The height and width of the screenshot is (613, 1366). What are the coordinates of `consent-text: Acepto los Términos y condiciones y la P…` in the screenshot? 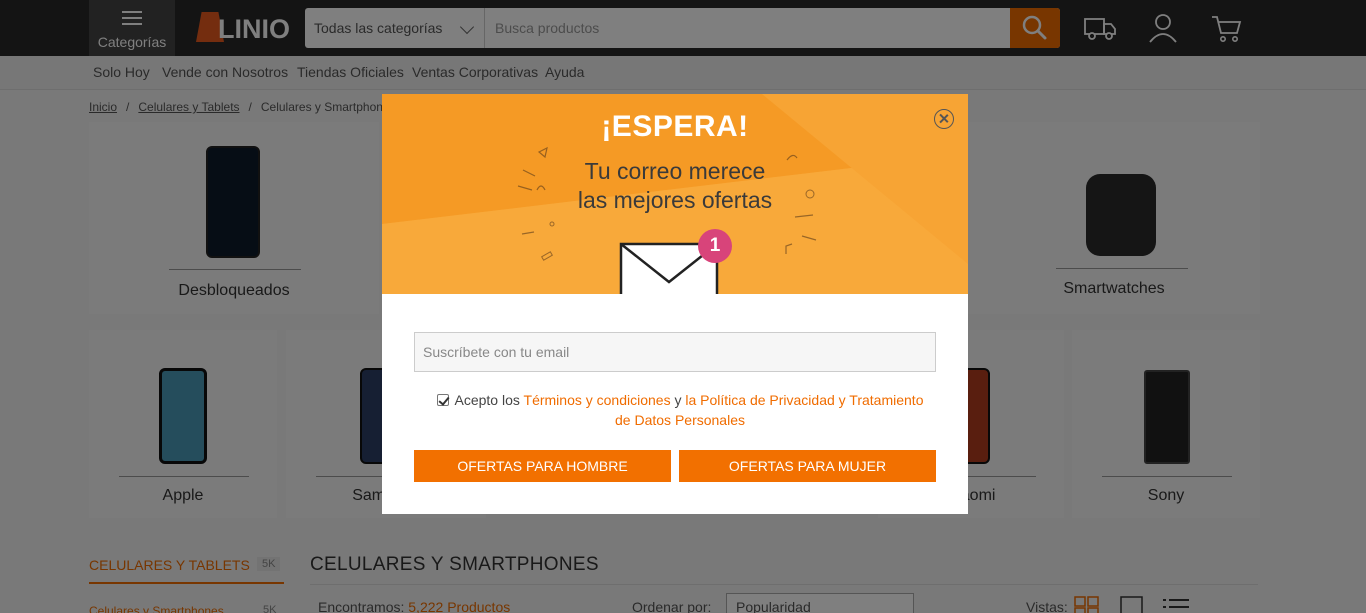 It's located at (680, 410).